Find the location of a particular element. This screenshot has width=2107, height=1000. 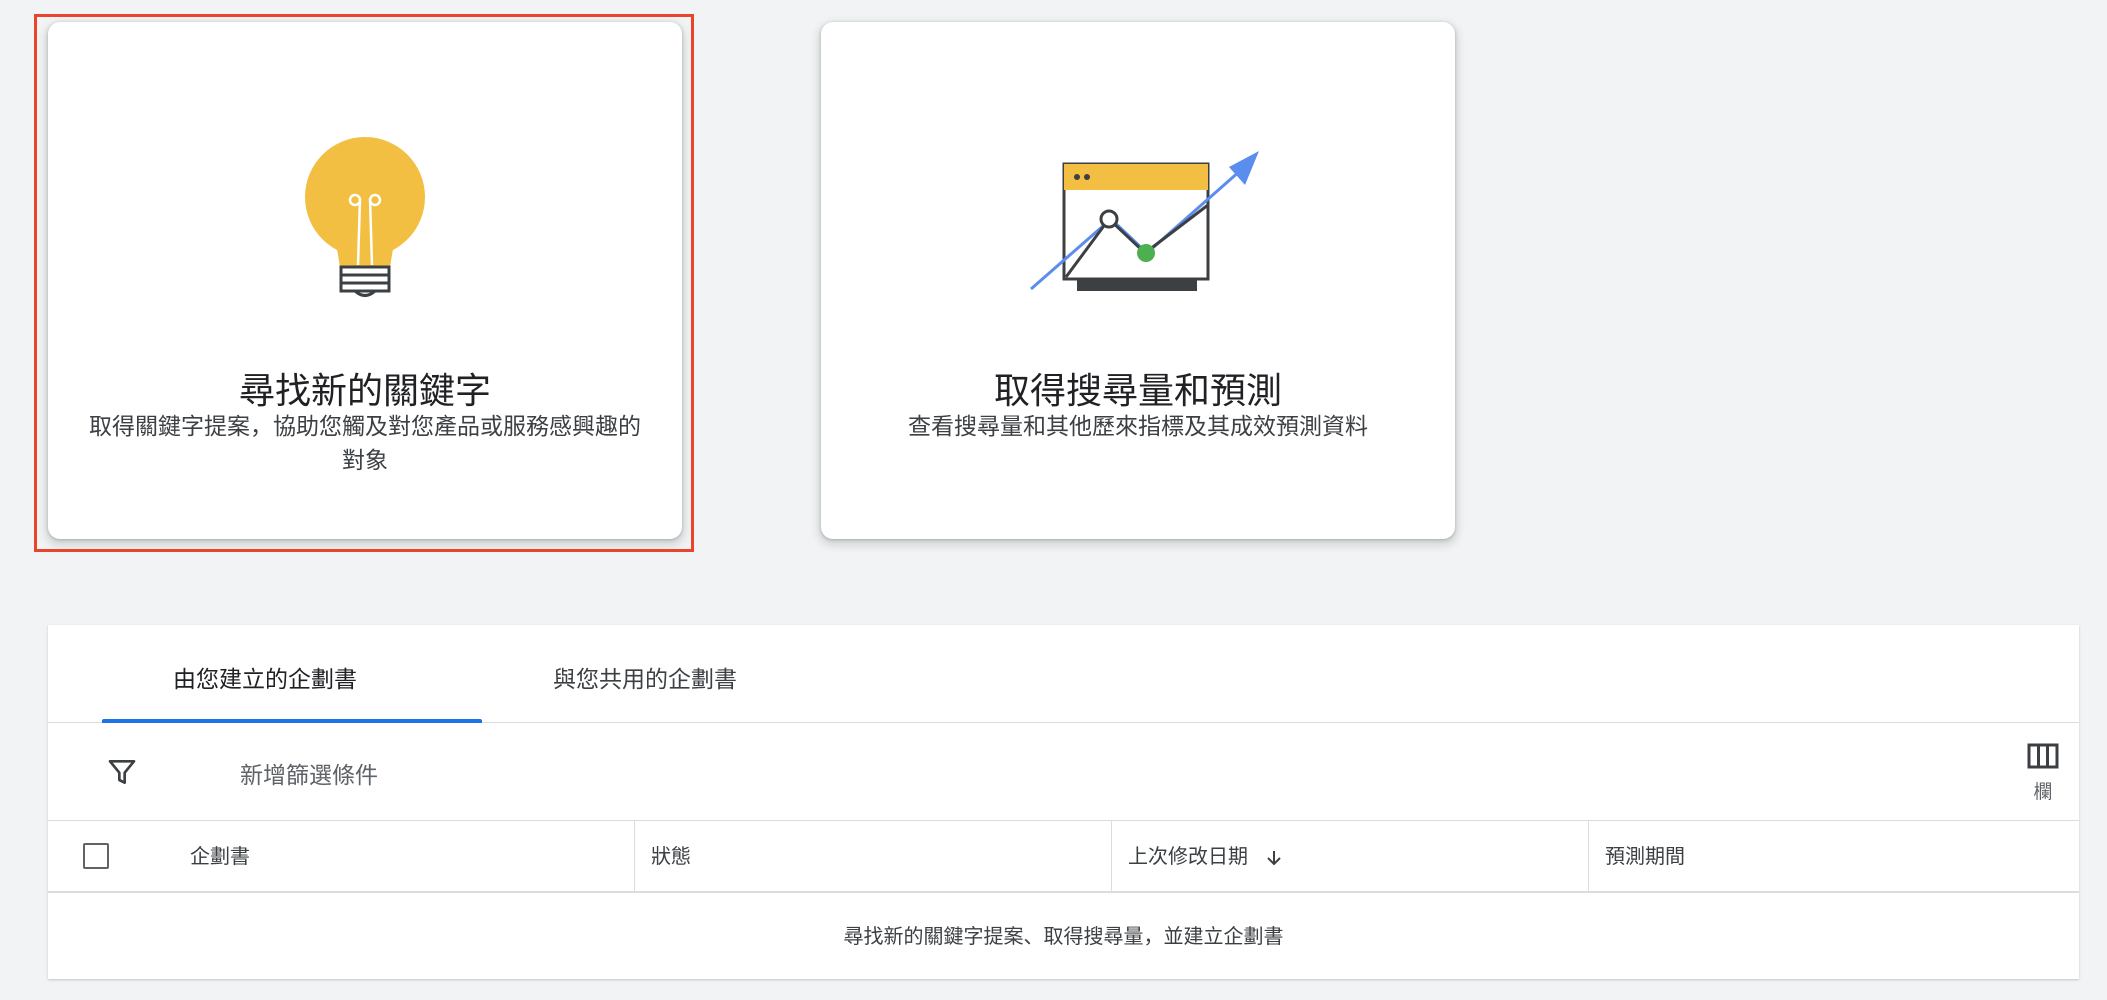

plans-tabs: 由您建立的企劃書 與您共用的企劃書 is located at coordinates (1063, 674).